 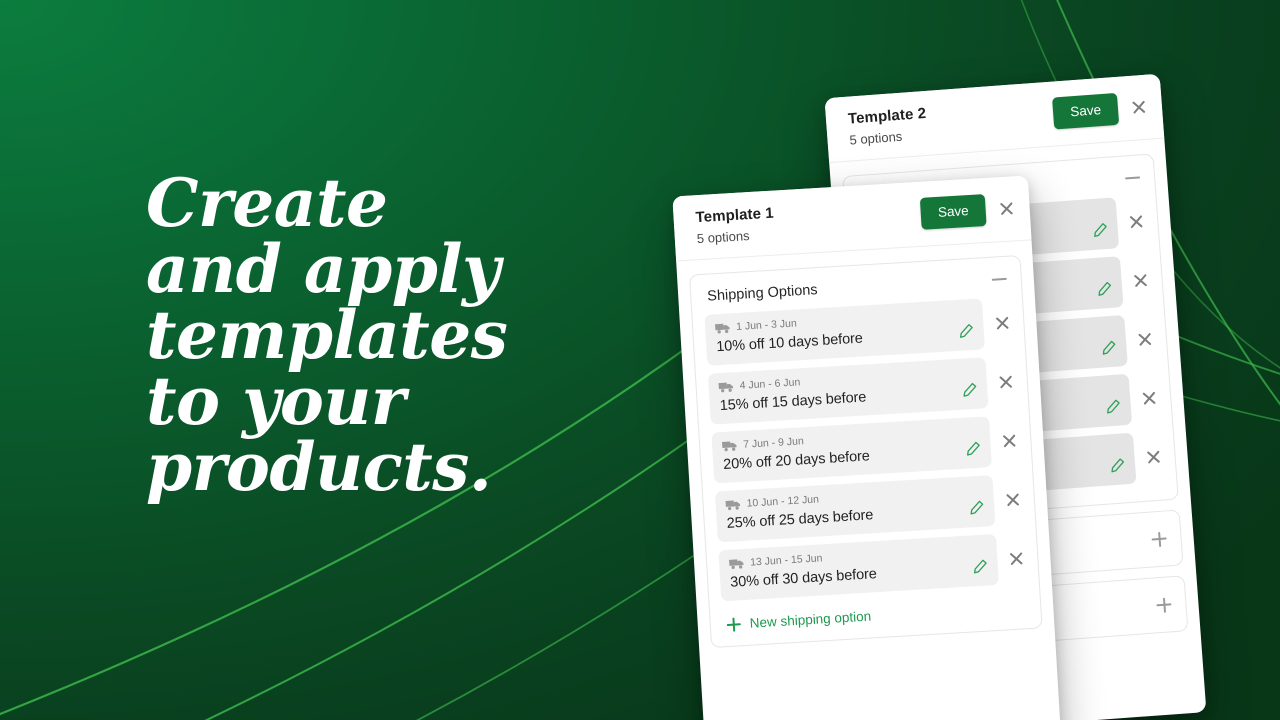 I want to click on date-range: 1 Jun - 3 Jun, so click(x=766, y=325).